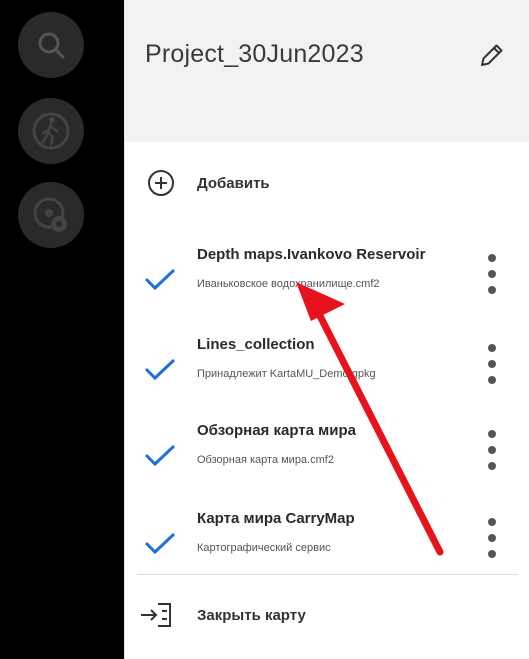 The image size is (529, 659). Describe the element at coordinates (327, 183) in the screenshot. I see `add-layer-button: Добавить` at that location.